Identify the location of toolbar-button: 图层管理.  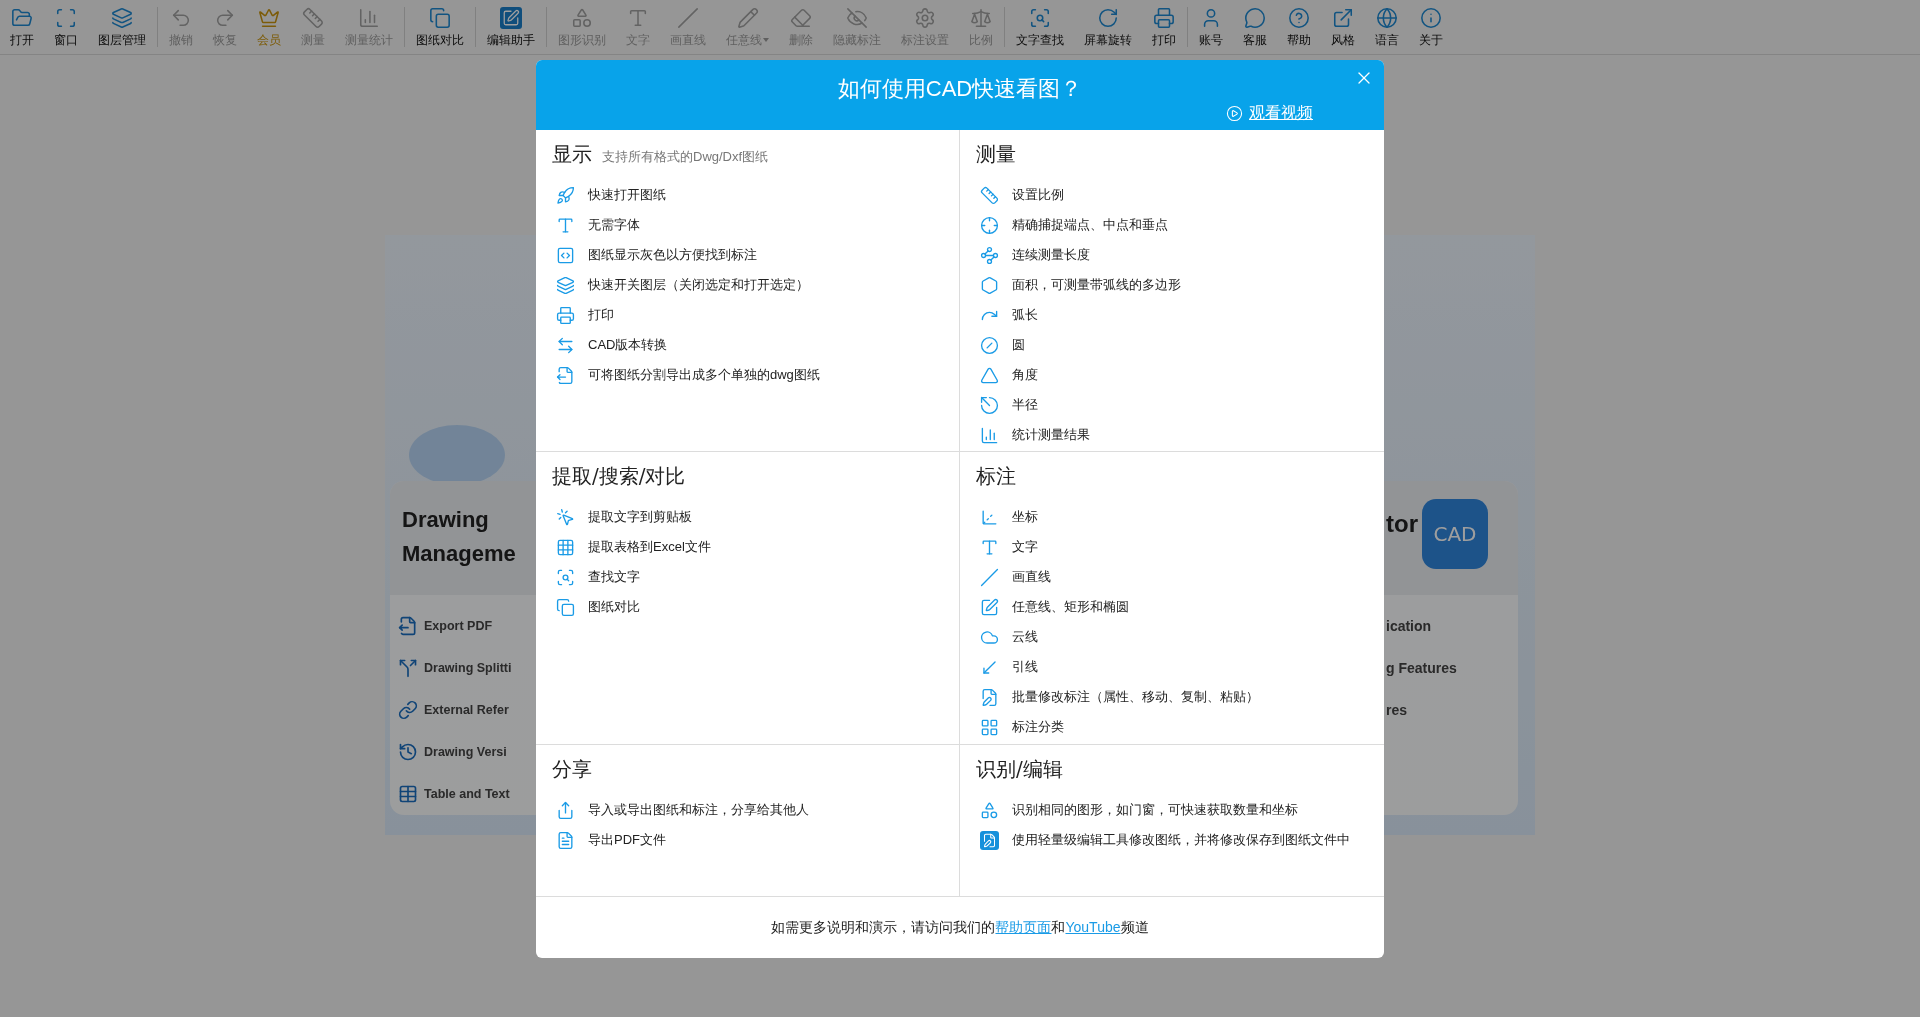
(122, 27).